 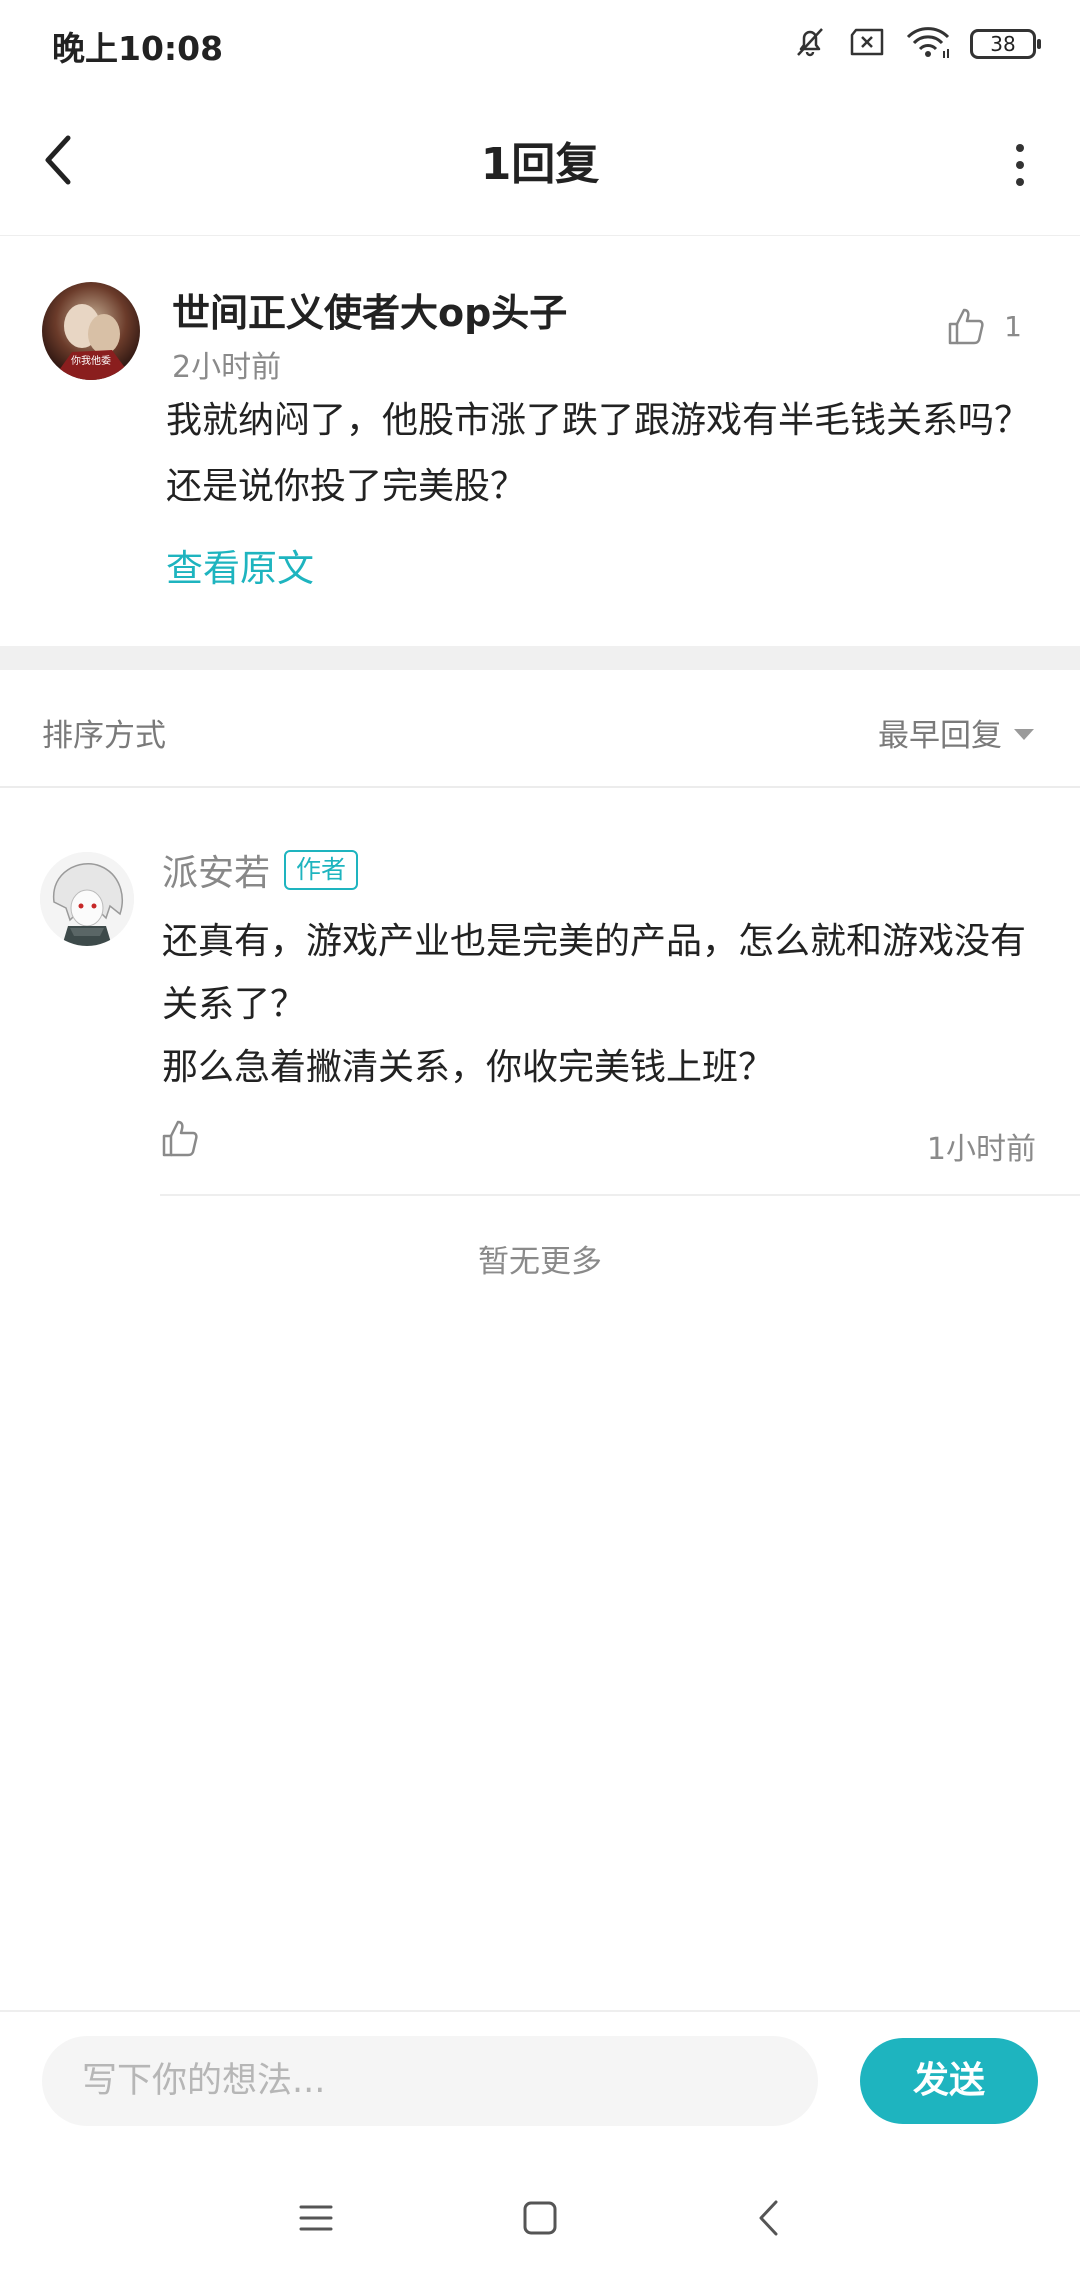 I want to click on recents-button, so click(x=316, y=2218).